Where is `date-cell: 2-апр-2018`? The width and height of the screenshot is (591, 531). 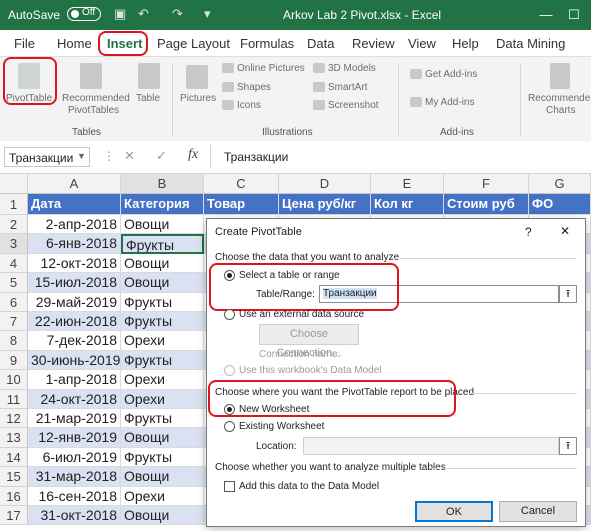 date-cell: 2-апр-2018 is located at coordinates (74, 225).